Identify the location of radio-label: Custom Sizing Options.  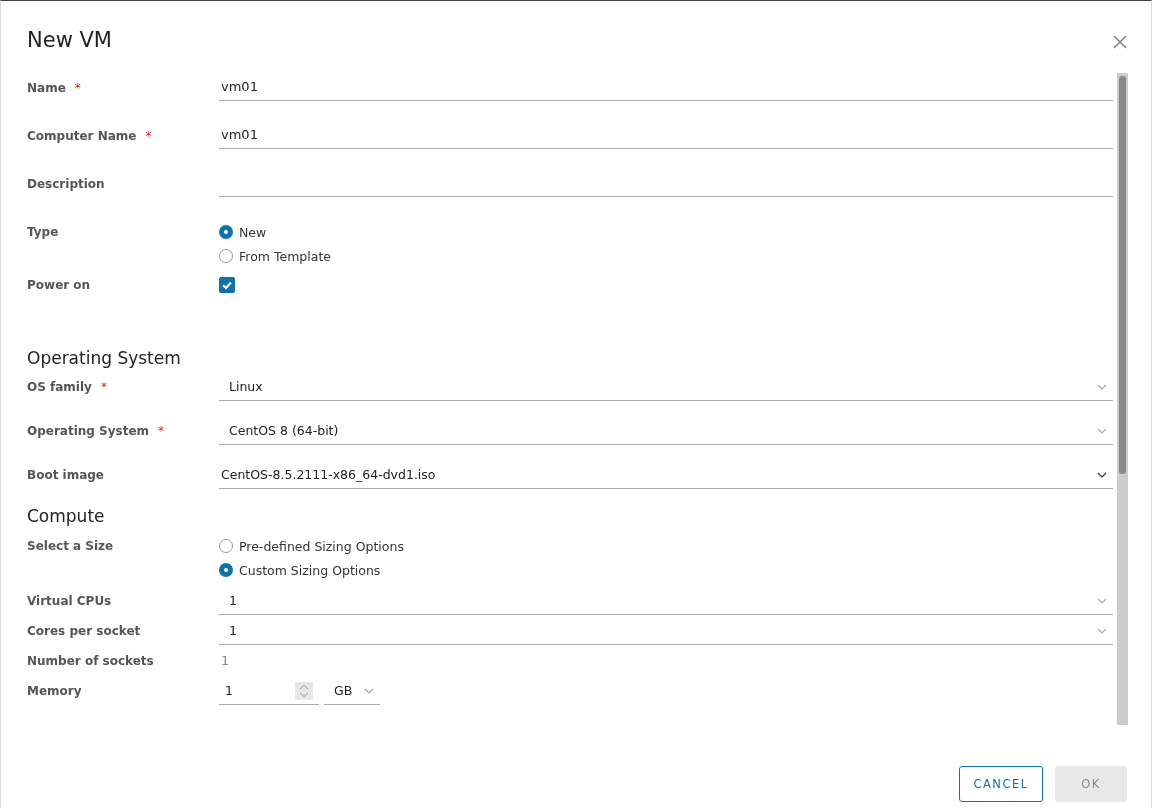
(310, 570).